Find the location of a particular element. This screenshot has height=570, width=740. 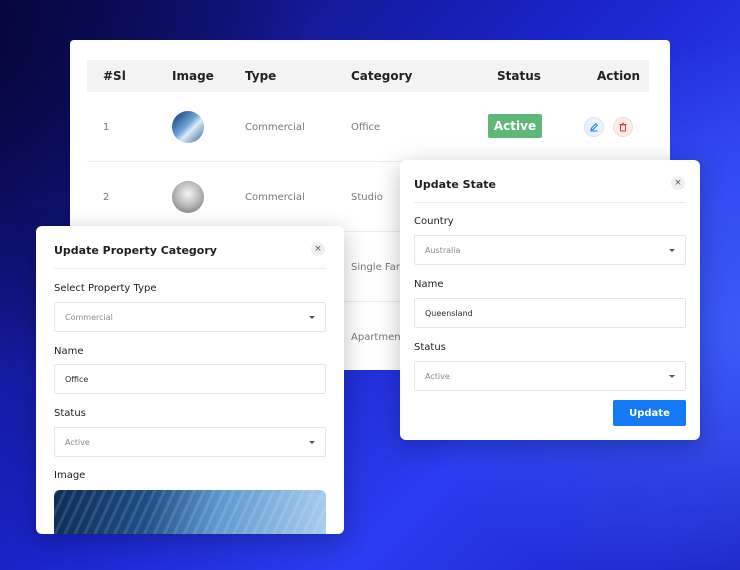

row-sl: 2 is located at coordinates (106, 197).